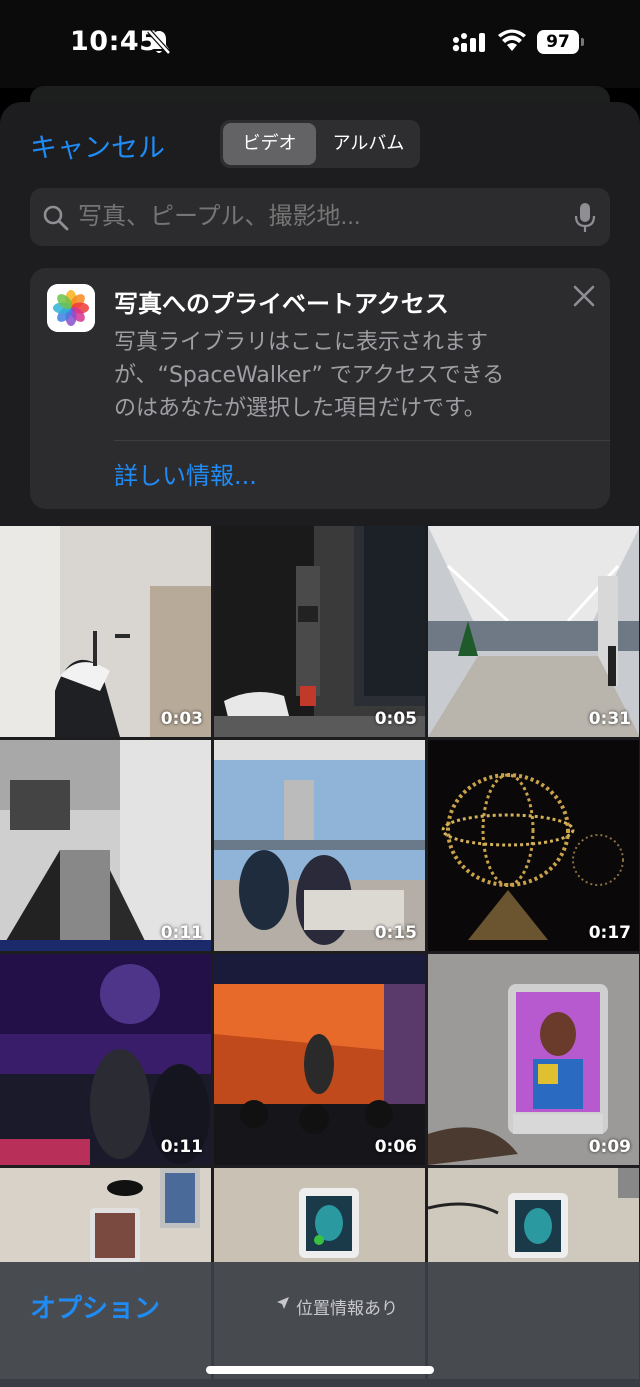 The width and height of the screenshot is (640, 1387). Describe the element at coordinates (281, 304) in the screenshot. I see `card-title: 写真へのプライベートアクセス` at that location.